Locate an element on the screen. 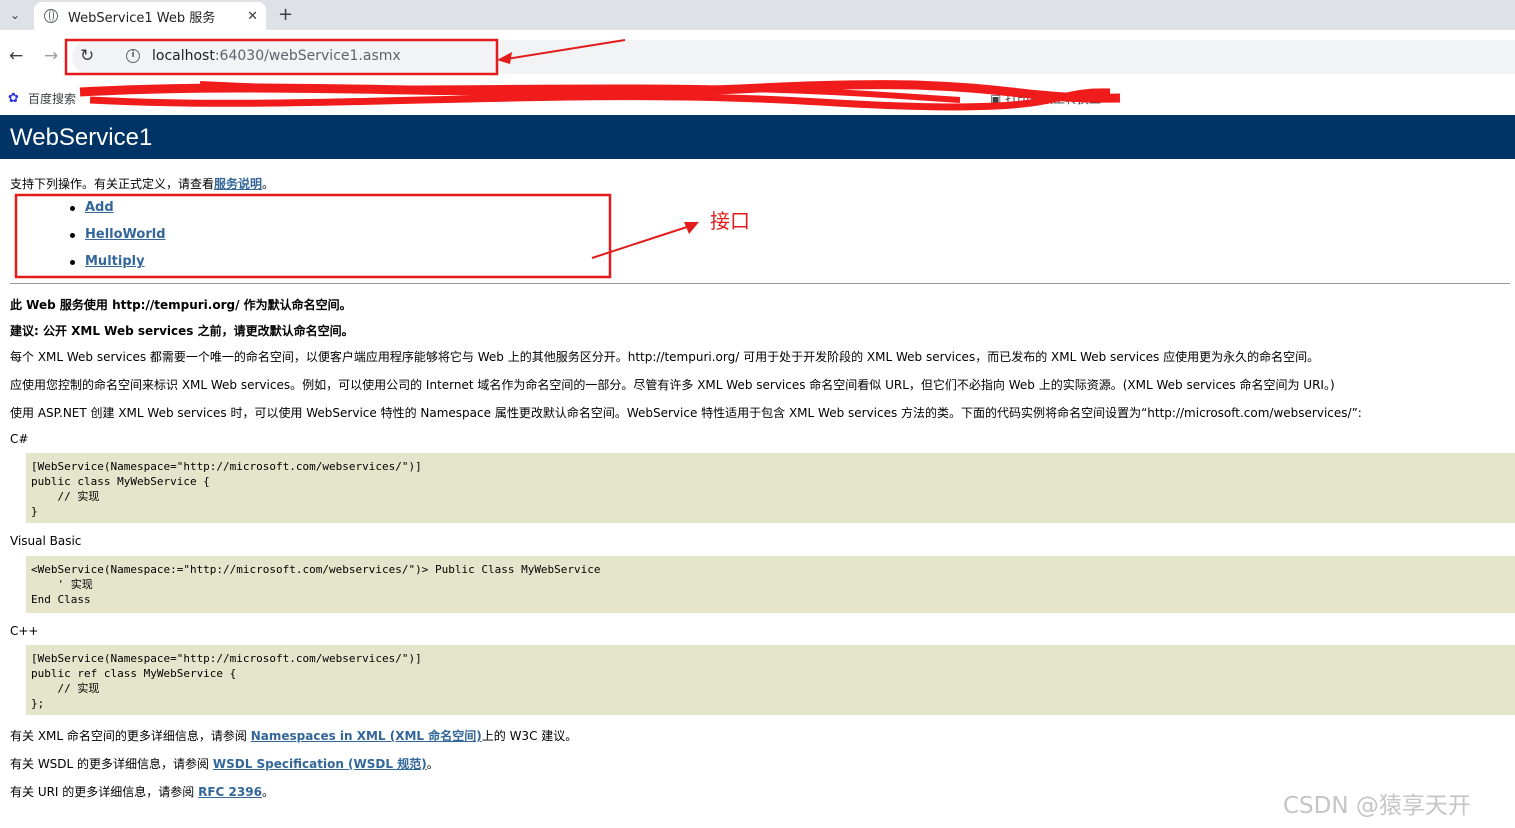 This screenshot has width=1515, height=828. interface-arrowhead is located at coordinates (691, 228).